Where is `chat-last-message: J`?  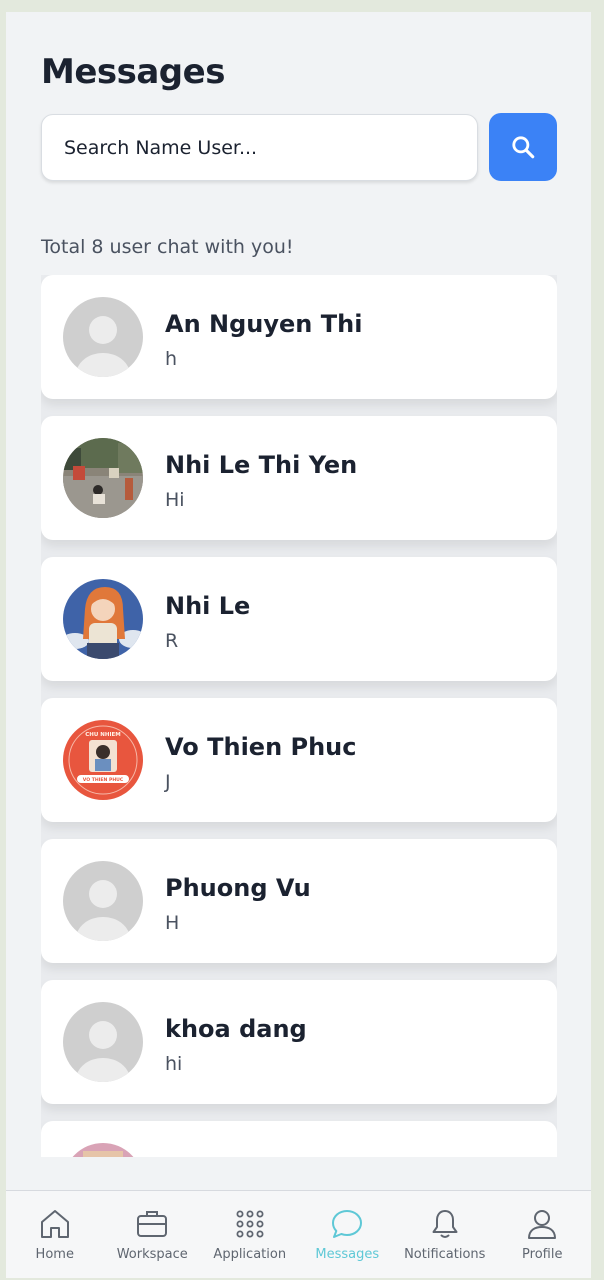
chat-last-message: J is located at coordinates (168, 782).